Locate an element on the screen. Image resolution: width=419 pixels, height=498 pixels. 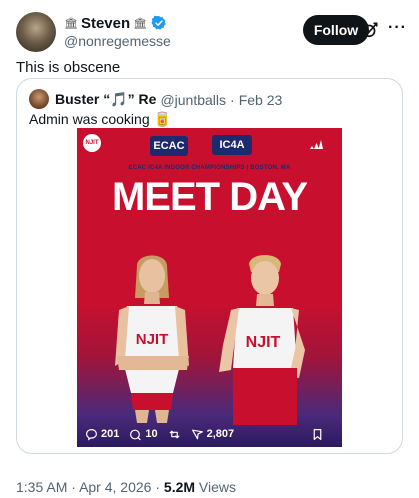
author-display-name: Steven is located at coordinates (105, 23).